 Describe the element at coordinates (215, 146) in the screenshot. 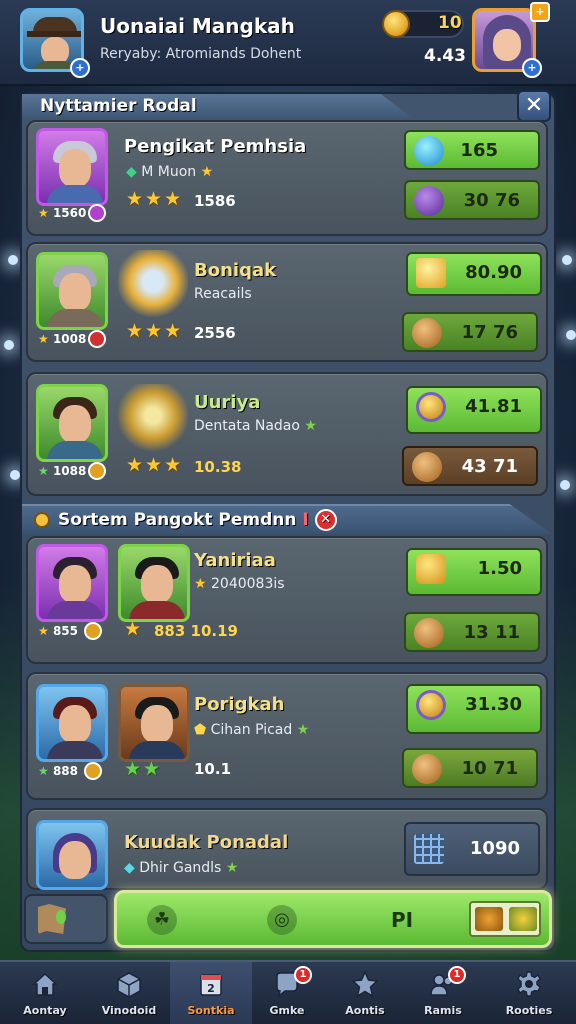

I see `item-title: Pengikat Pemhsia` at that location.